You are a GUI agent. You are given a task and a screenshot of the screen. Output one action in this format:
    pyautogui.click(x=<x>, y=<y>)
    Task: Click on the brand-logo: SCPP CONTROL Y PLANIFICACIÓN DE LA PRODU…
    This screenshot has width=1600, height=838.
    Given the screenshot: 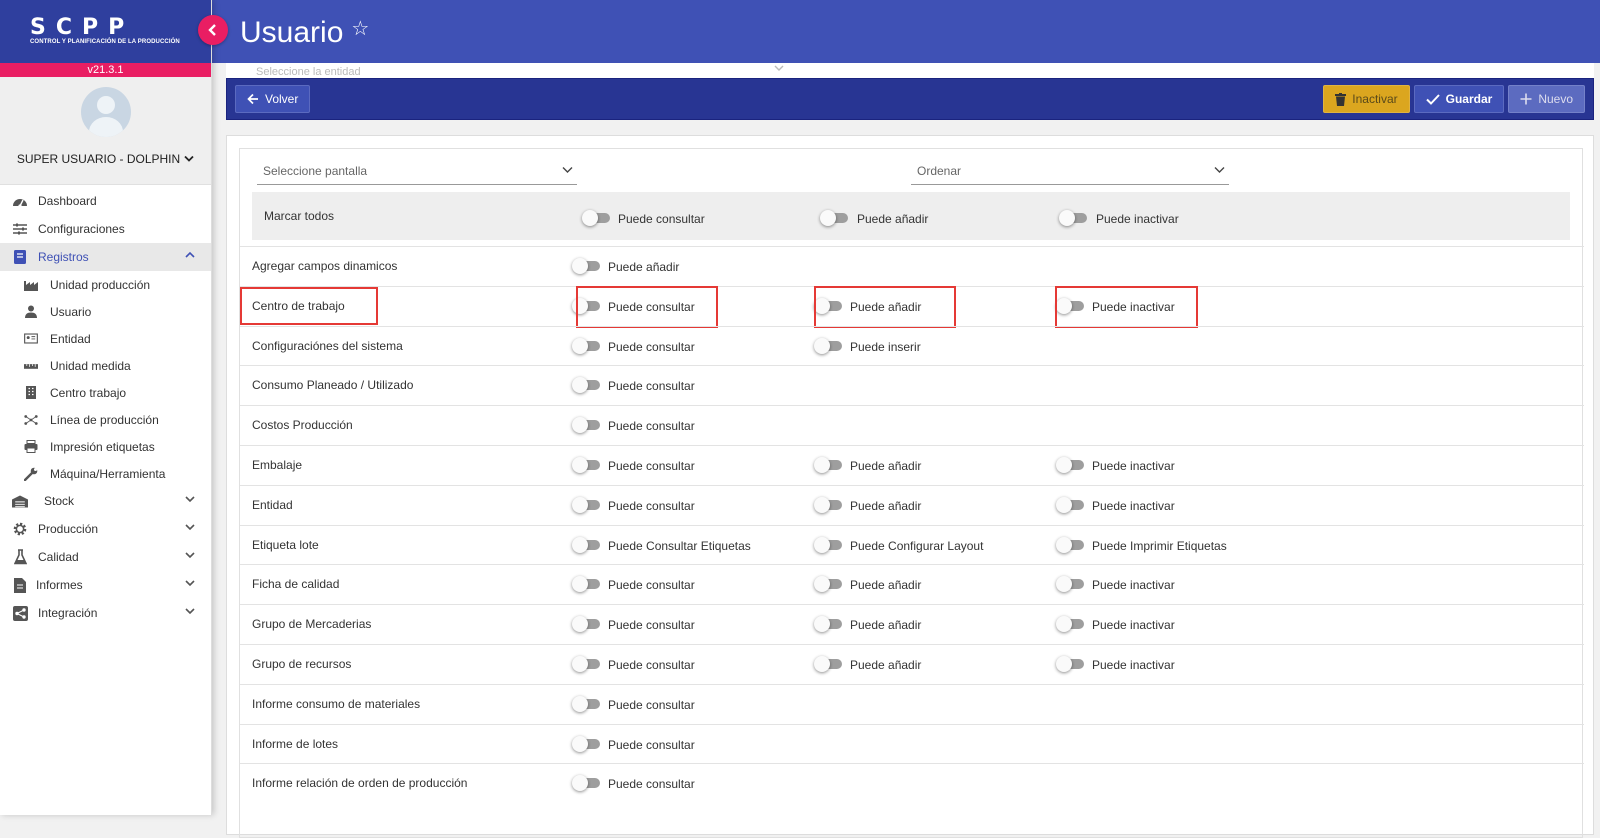 What is the action you would take?
    pyautogui.click(x=105, y=31)
    